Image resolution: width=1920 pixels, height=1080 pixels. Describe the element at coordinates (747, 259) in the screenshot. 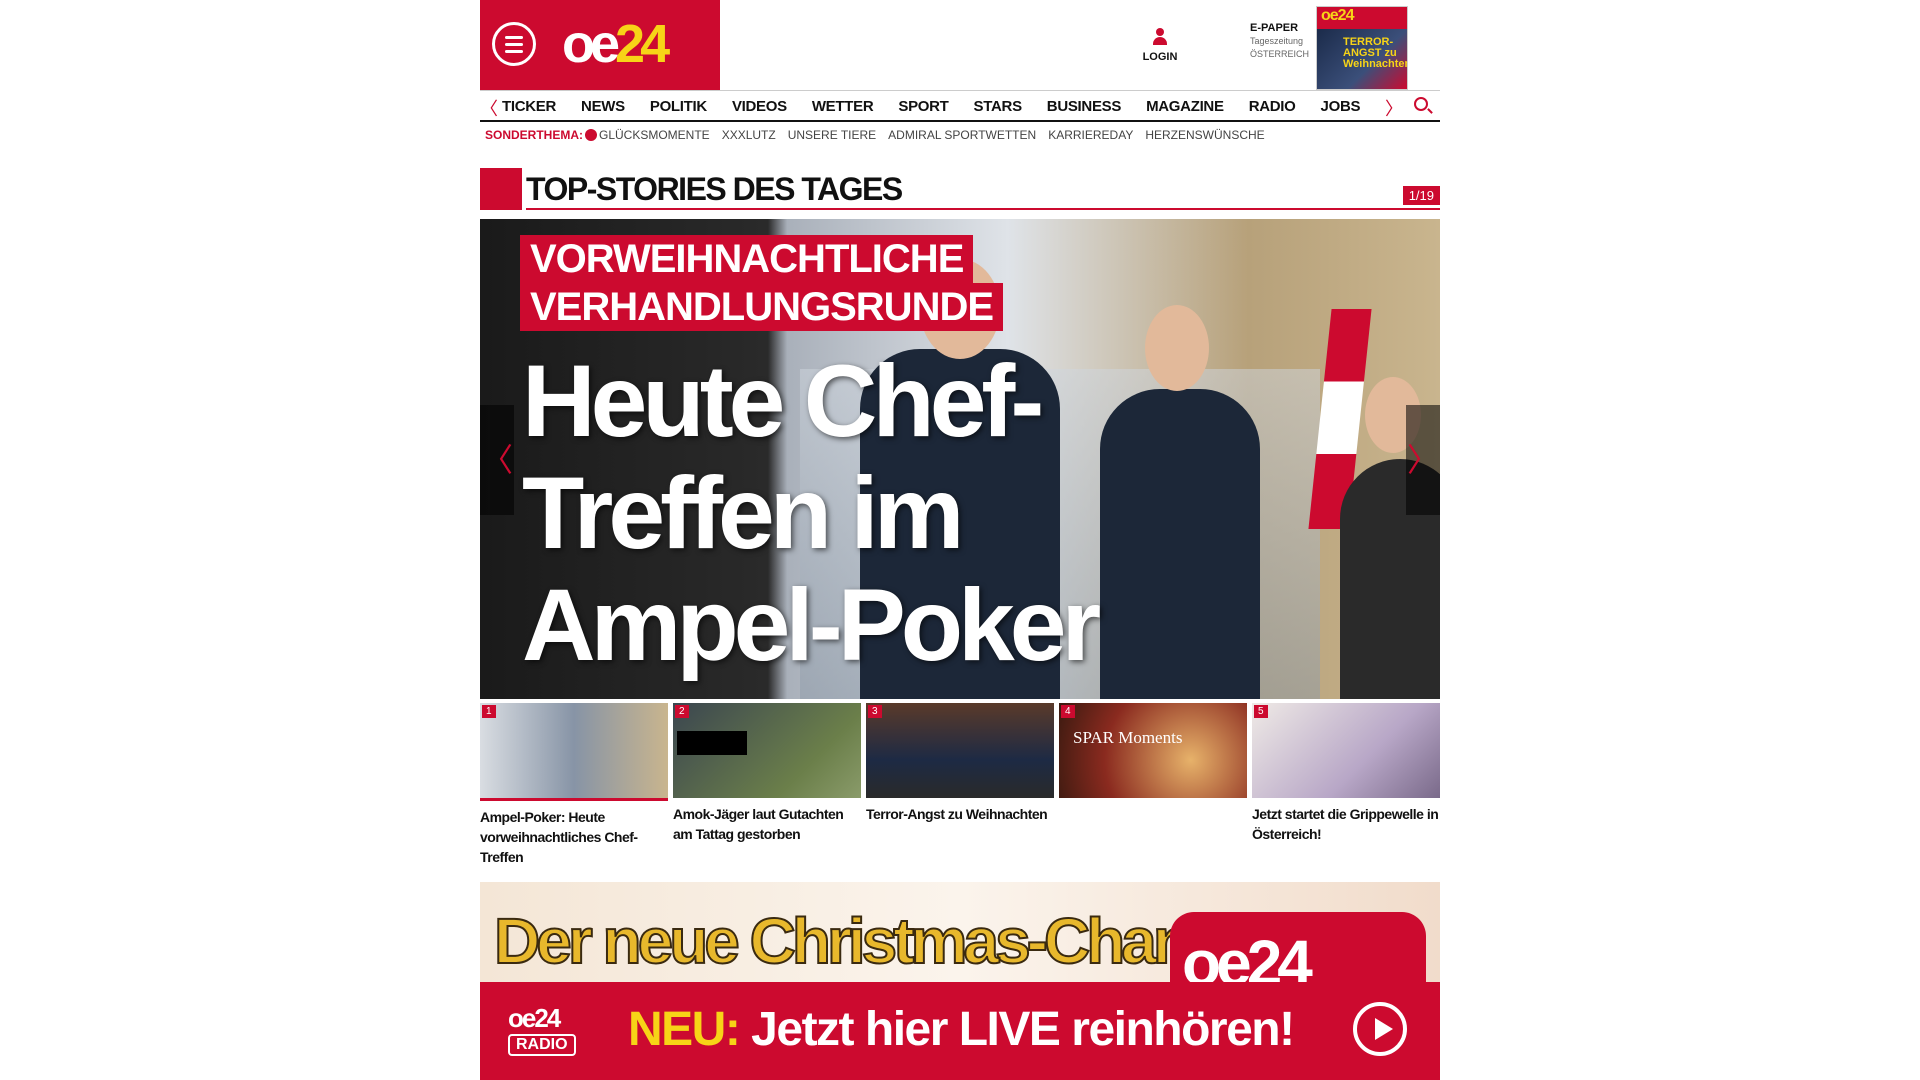

I see `hero-kicker-line-1: VORWEIHNACHTLICHE` at that location.